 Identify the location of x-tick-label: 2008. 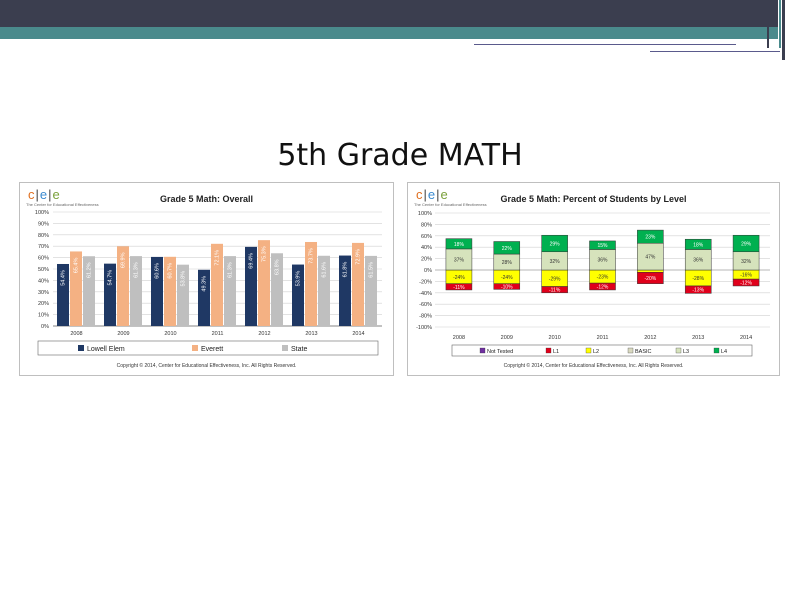
(459, 338).